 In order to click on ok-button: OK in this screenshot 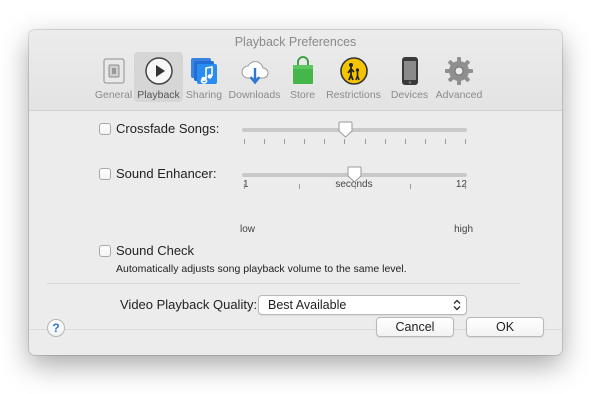, I will do `click(505, 327)`.